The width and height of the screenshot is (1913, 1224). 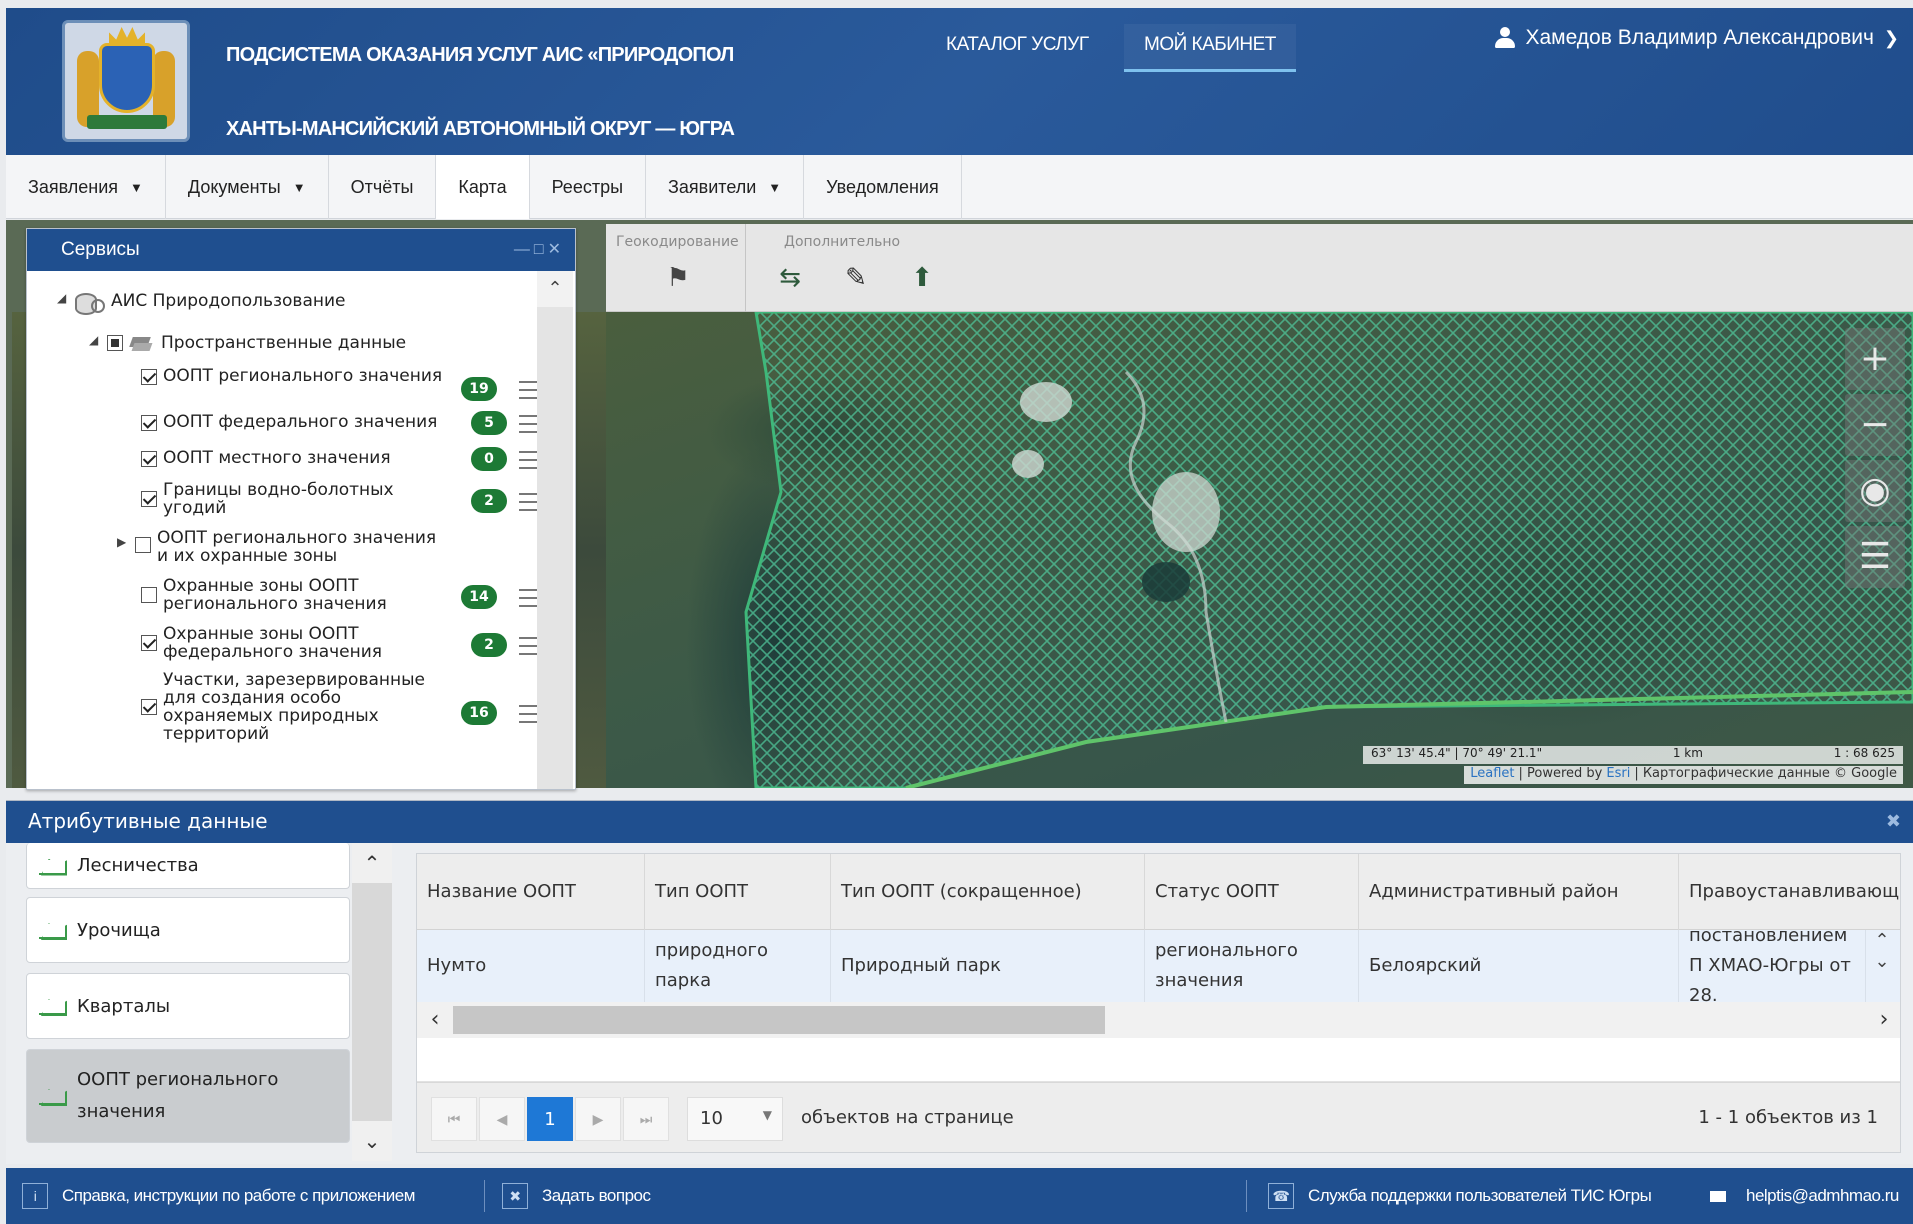 What do you see at coordinates (678, 278) in the screenshot?
I see `geocode-pin-icon: ⚑` at bounding box center [678, 278].